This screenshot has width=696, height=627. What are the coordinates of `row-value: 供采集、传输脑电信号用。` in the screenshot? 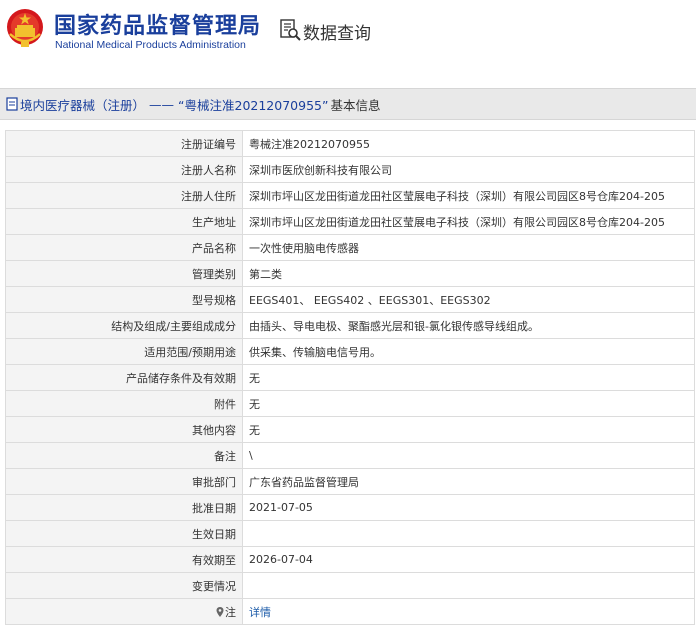 It's located at (468, 351).